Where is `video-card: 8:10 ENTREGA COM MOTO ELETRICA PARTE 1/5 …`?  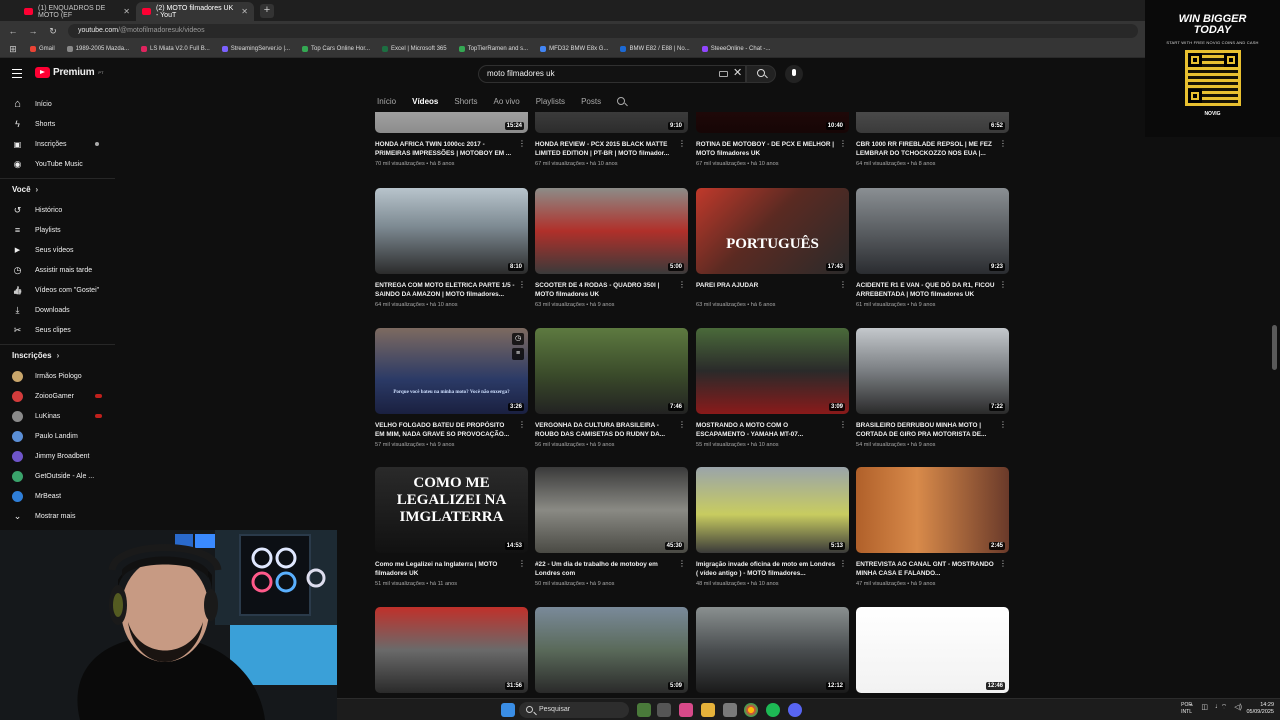 video-card: 8:10 ENTREGA COM MOTO ELETRICA PARTE 1/5 … is located at coordinates (451, 248).